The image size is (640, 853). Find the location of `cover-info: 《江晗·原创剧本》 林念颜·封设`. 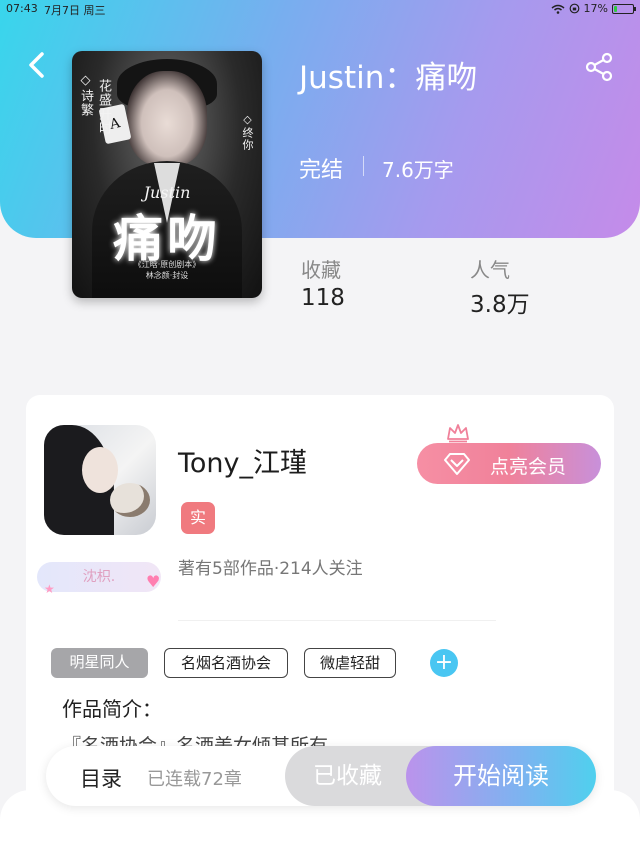

cover-info: 《江晗·原创剧本》 林念颜·封设 is located at coordinates (167, 270).